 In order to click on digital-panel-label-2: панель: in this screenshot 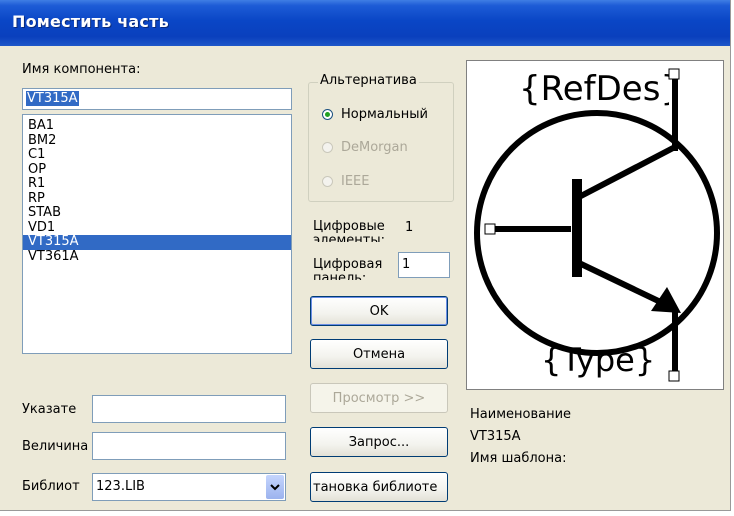, I will do `click(340, 276)`.